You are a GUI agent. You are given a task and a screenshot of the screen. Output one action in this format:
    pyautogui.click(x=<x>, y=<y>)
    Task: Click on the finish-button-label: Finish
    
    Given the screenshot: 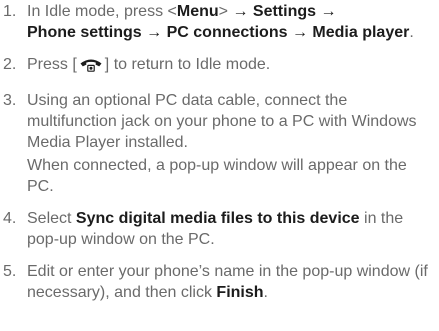 What is the action you would take?
    pyautogui.click(x=240, y=292)
    